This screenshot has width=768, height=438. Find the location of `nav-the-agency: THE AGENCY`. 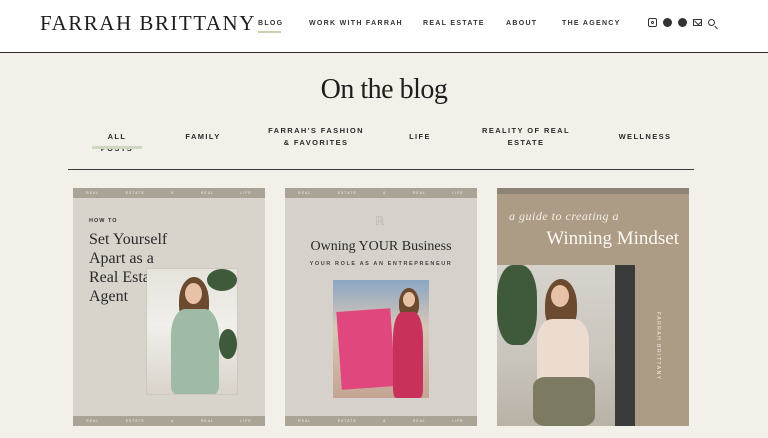

nav-the-agency: THE AGENCY is located at coordinates (591, 23).